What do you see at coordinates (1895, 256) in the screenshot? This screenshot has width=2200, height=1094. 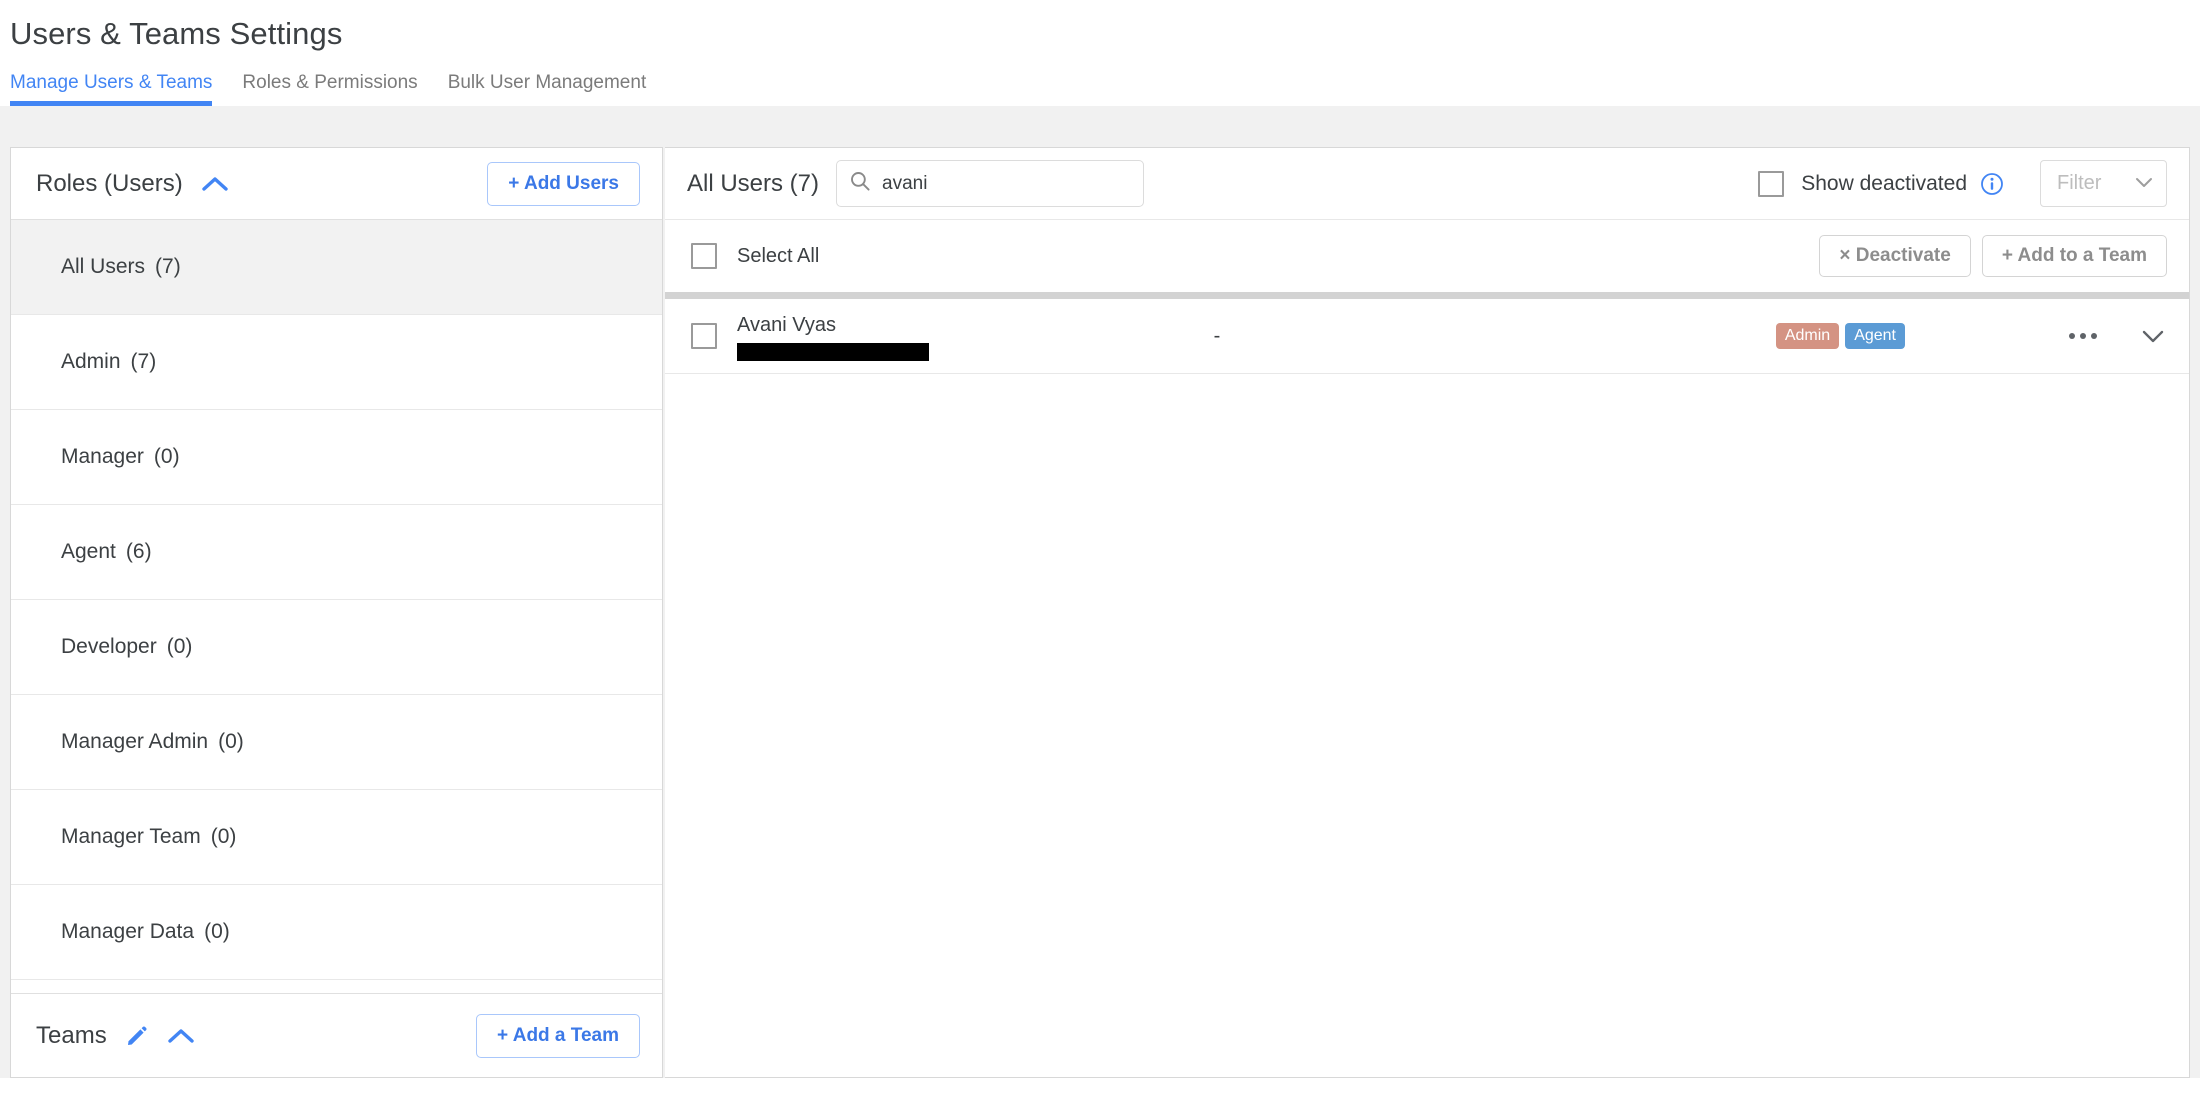 I see `deactivate-button: × Deactivate` at bounding box center [1895, 256].